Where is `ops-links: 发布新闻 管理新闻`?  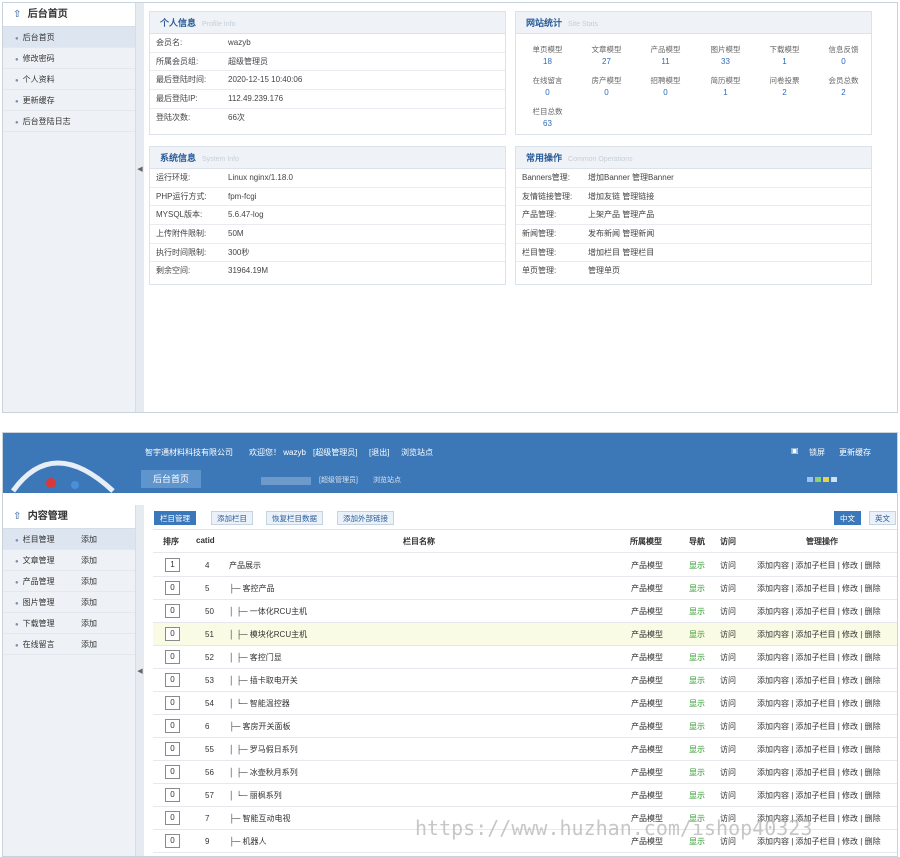
ops-links: 发布新闻 管理新闻 is located at coordinates (621, 234).